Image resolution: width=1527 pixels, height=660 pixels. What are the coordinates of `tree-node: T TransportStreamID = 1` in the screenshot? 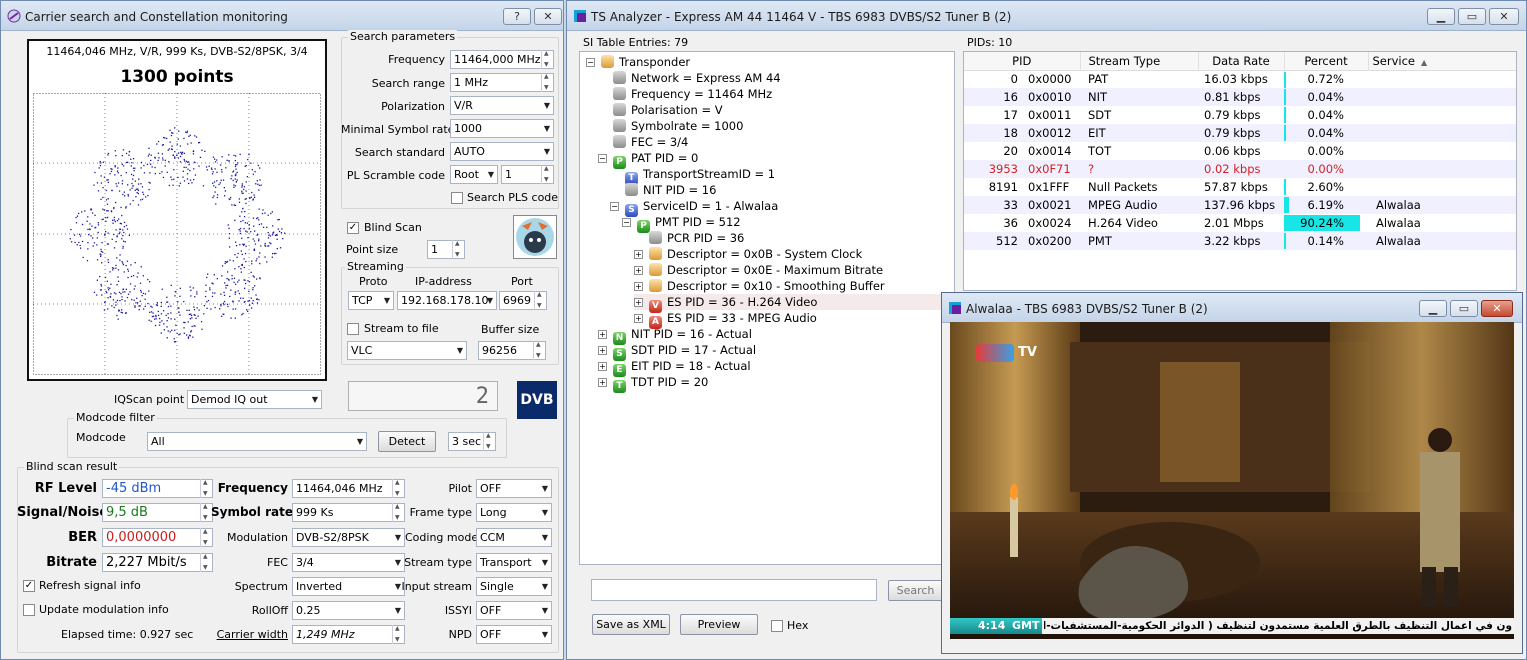 It's located at (692, 175).